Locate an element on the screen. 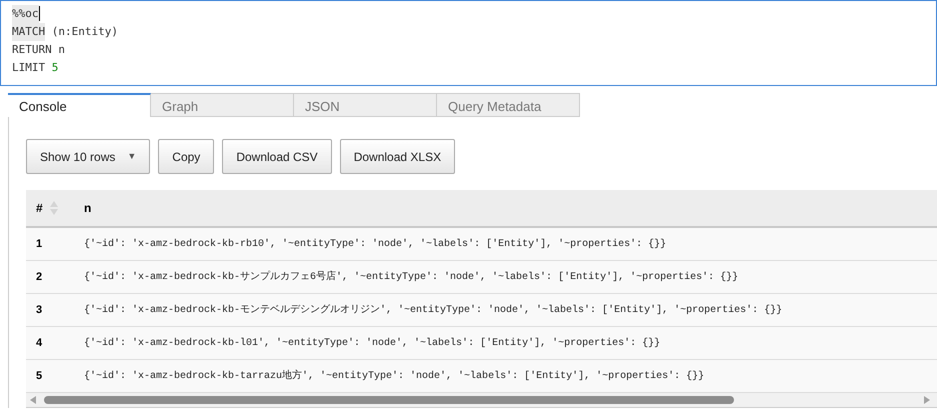 The height and width of the screenshot is (416, 937). table-cell: {'~id': 'x-amz-bedrock-kb-サンプルカフェ6号店', '~entityType': 'node', '~labels': ['Entity'], '~properties': {}} is located at coordinates (411, 277).